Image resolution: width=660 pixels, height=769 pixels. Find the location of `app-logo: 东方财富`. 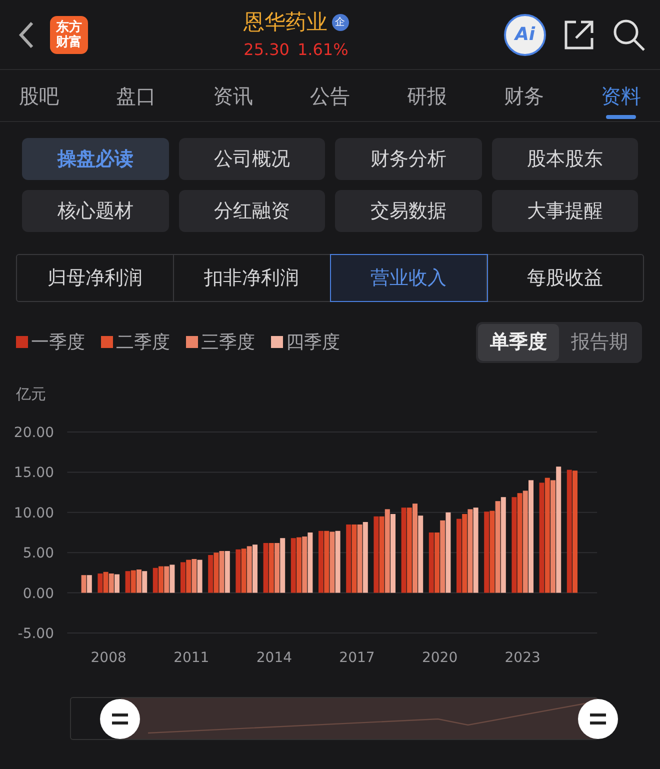

app-logo: 东方财富 is located at coordinates (69, 35).